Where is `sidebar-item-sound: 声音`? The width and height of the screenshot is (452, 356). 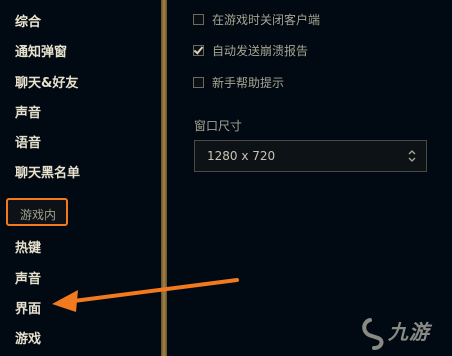
sidebar-item-sound: 声音 is located at coordinates (28, 111).